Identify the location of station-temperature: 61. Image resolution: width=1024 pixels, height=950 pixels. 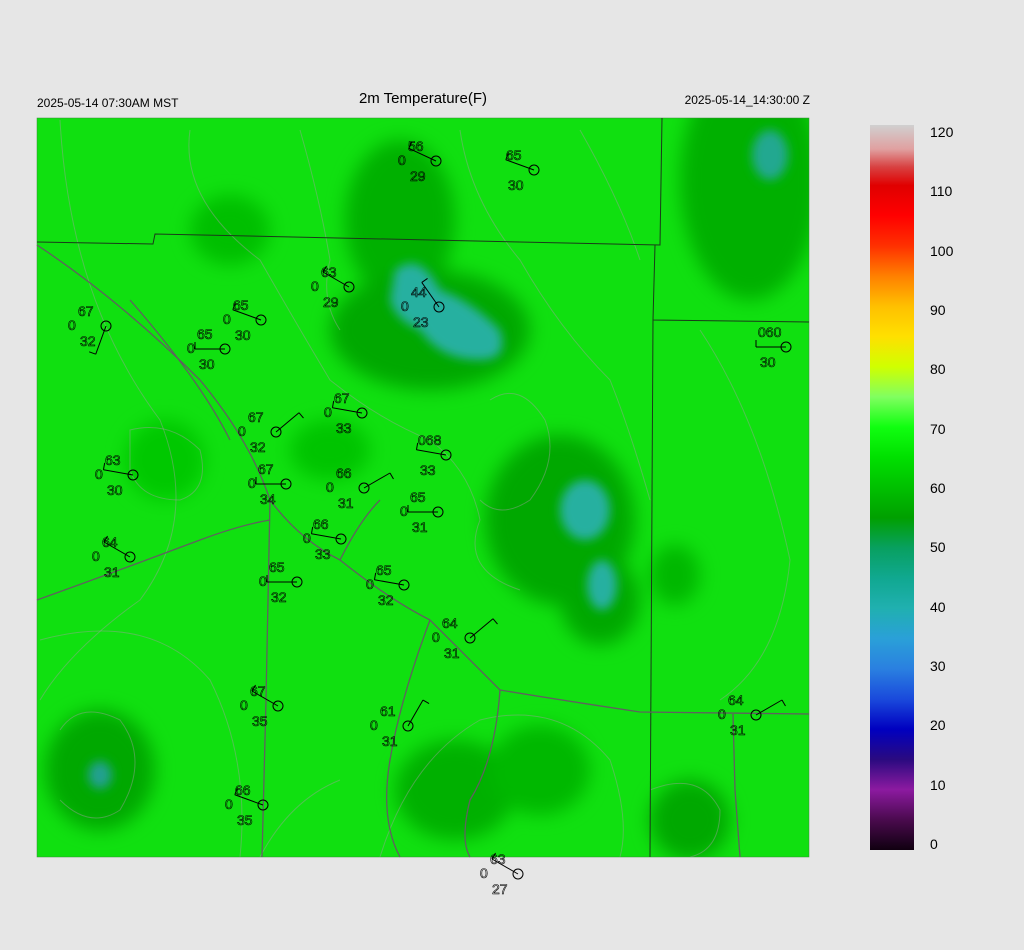
(388, 711).